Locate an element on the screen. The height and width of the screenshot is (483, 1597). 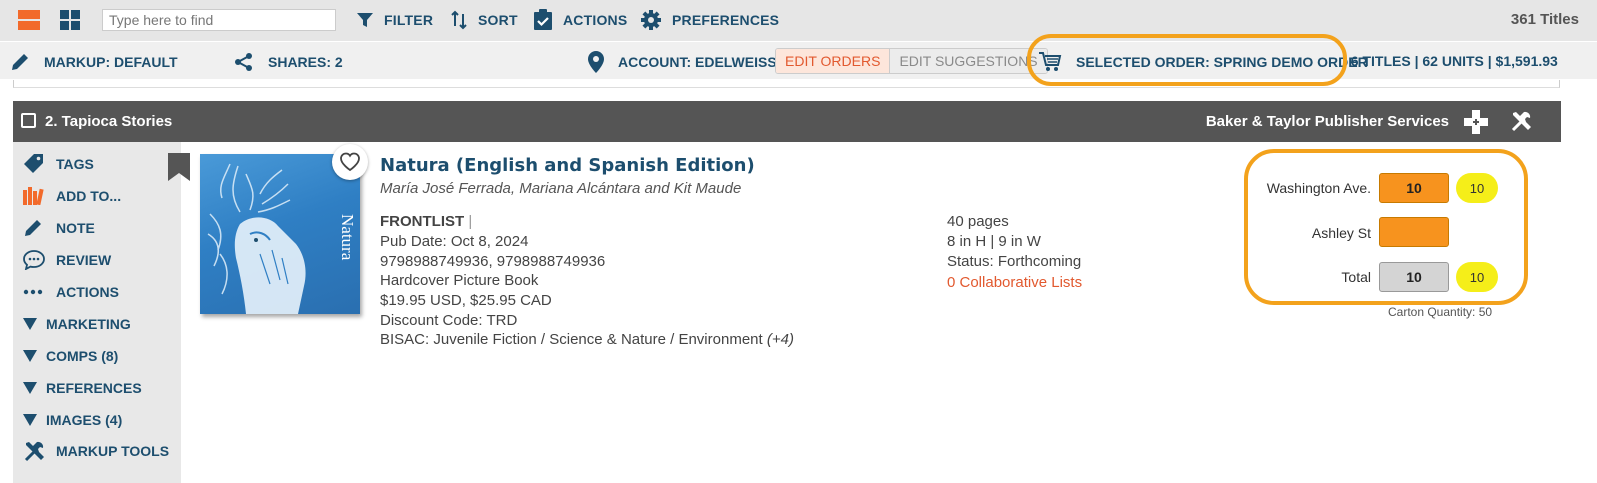
preferences-label: PREFERENCES is located at coordinates (726, 20).